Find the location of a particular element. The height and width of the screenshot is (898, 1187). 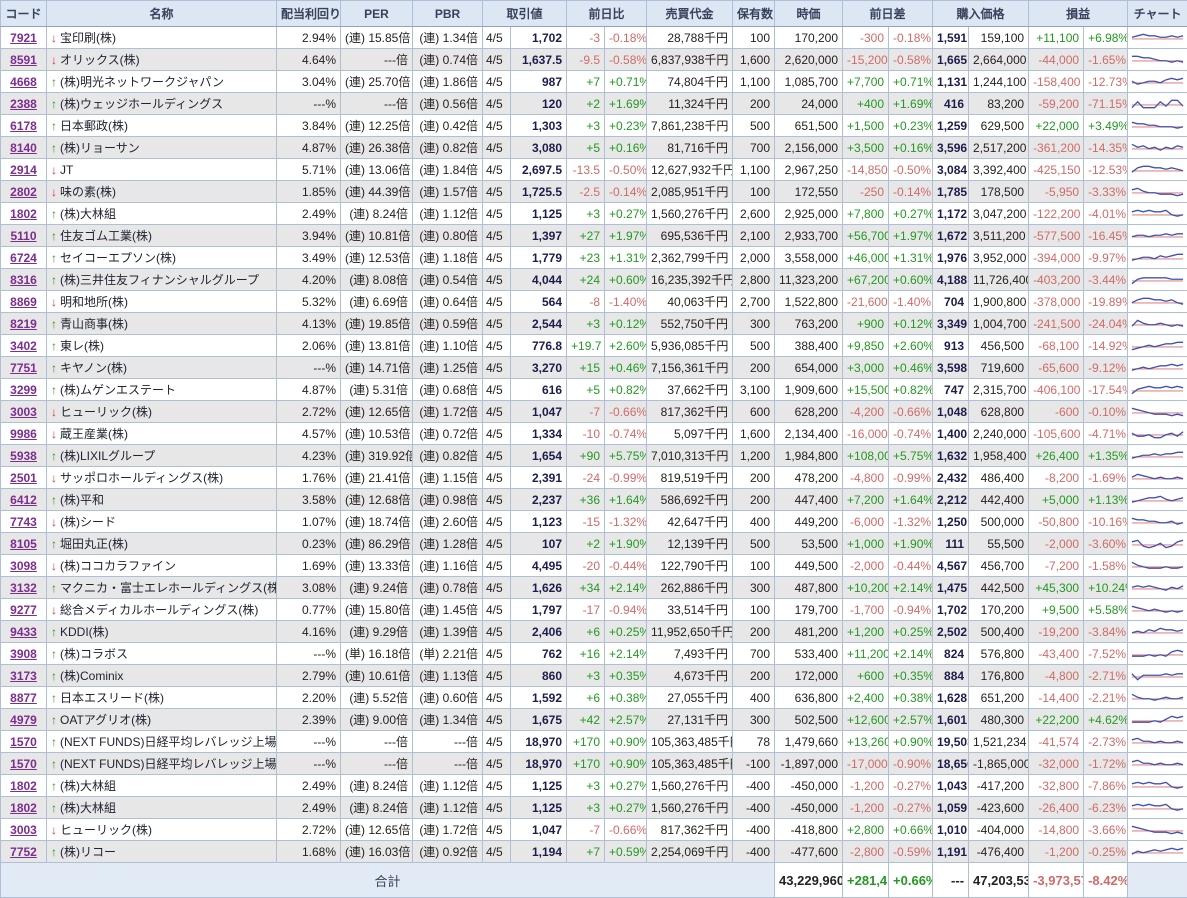

stock-code-link: 3908 is located at coordinates (23, 654).